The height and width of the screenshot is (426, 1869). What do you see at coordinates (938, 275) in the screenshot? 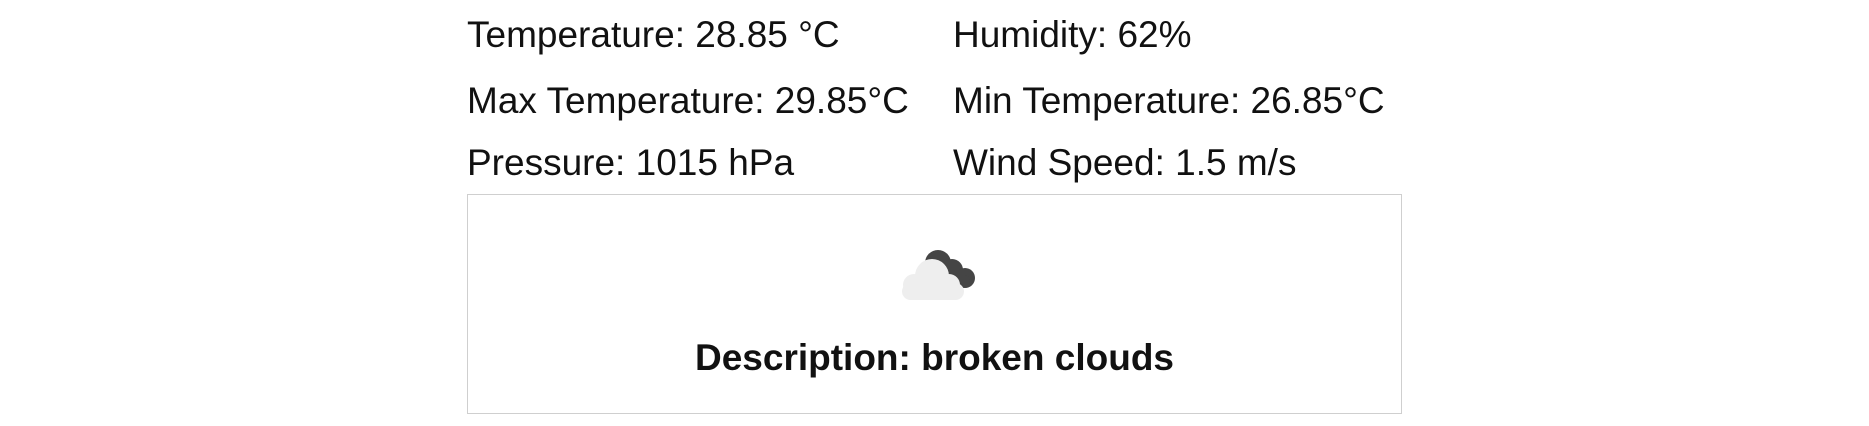
I see `broken-clouds-icon` at bounding box center [938, 275].